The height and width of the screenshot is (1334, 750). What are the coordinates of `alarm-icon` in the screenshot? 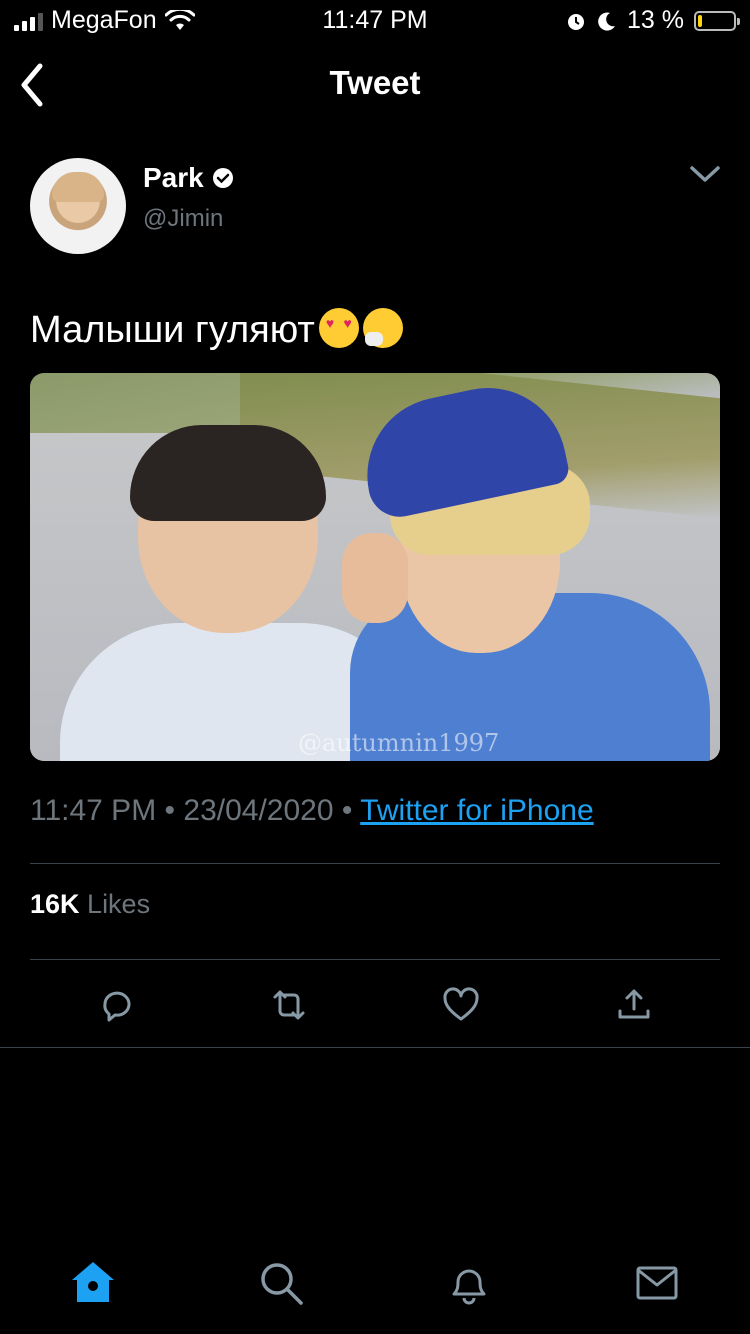 It's located at (576, 21).